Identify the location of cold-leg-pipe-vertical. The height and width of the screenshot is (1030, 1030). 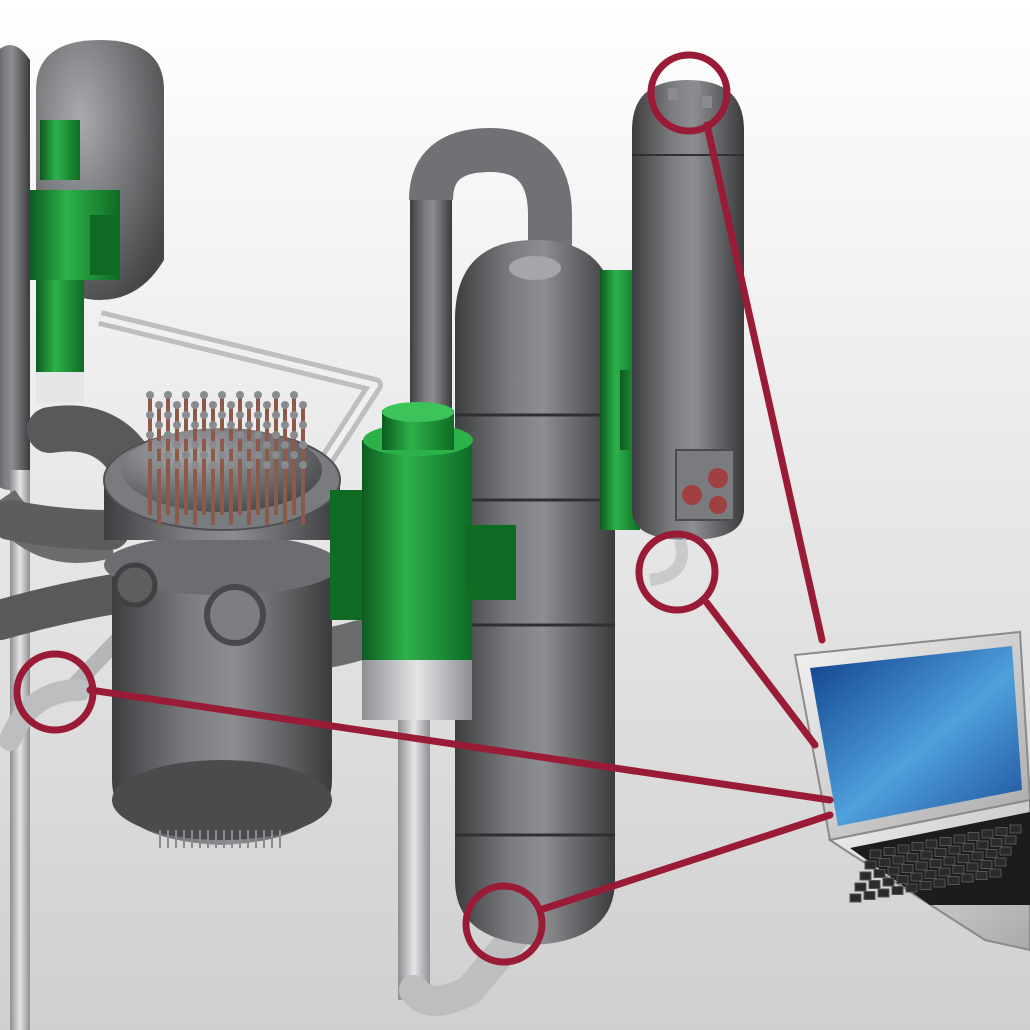
(414, 850).